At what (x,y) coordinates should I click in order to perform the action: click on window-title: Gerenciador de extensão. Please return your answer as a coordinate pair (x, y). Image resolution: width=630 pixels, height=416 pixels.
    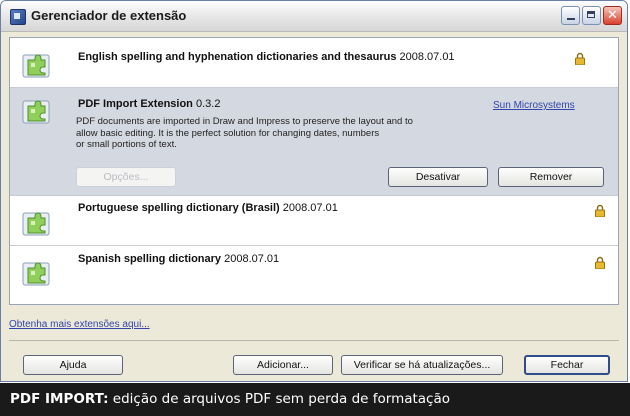
    Looking at the image, I should click on (109, 15).